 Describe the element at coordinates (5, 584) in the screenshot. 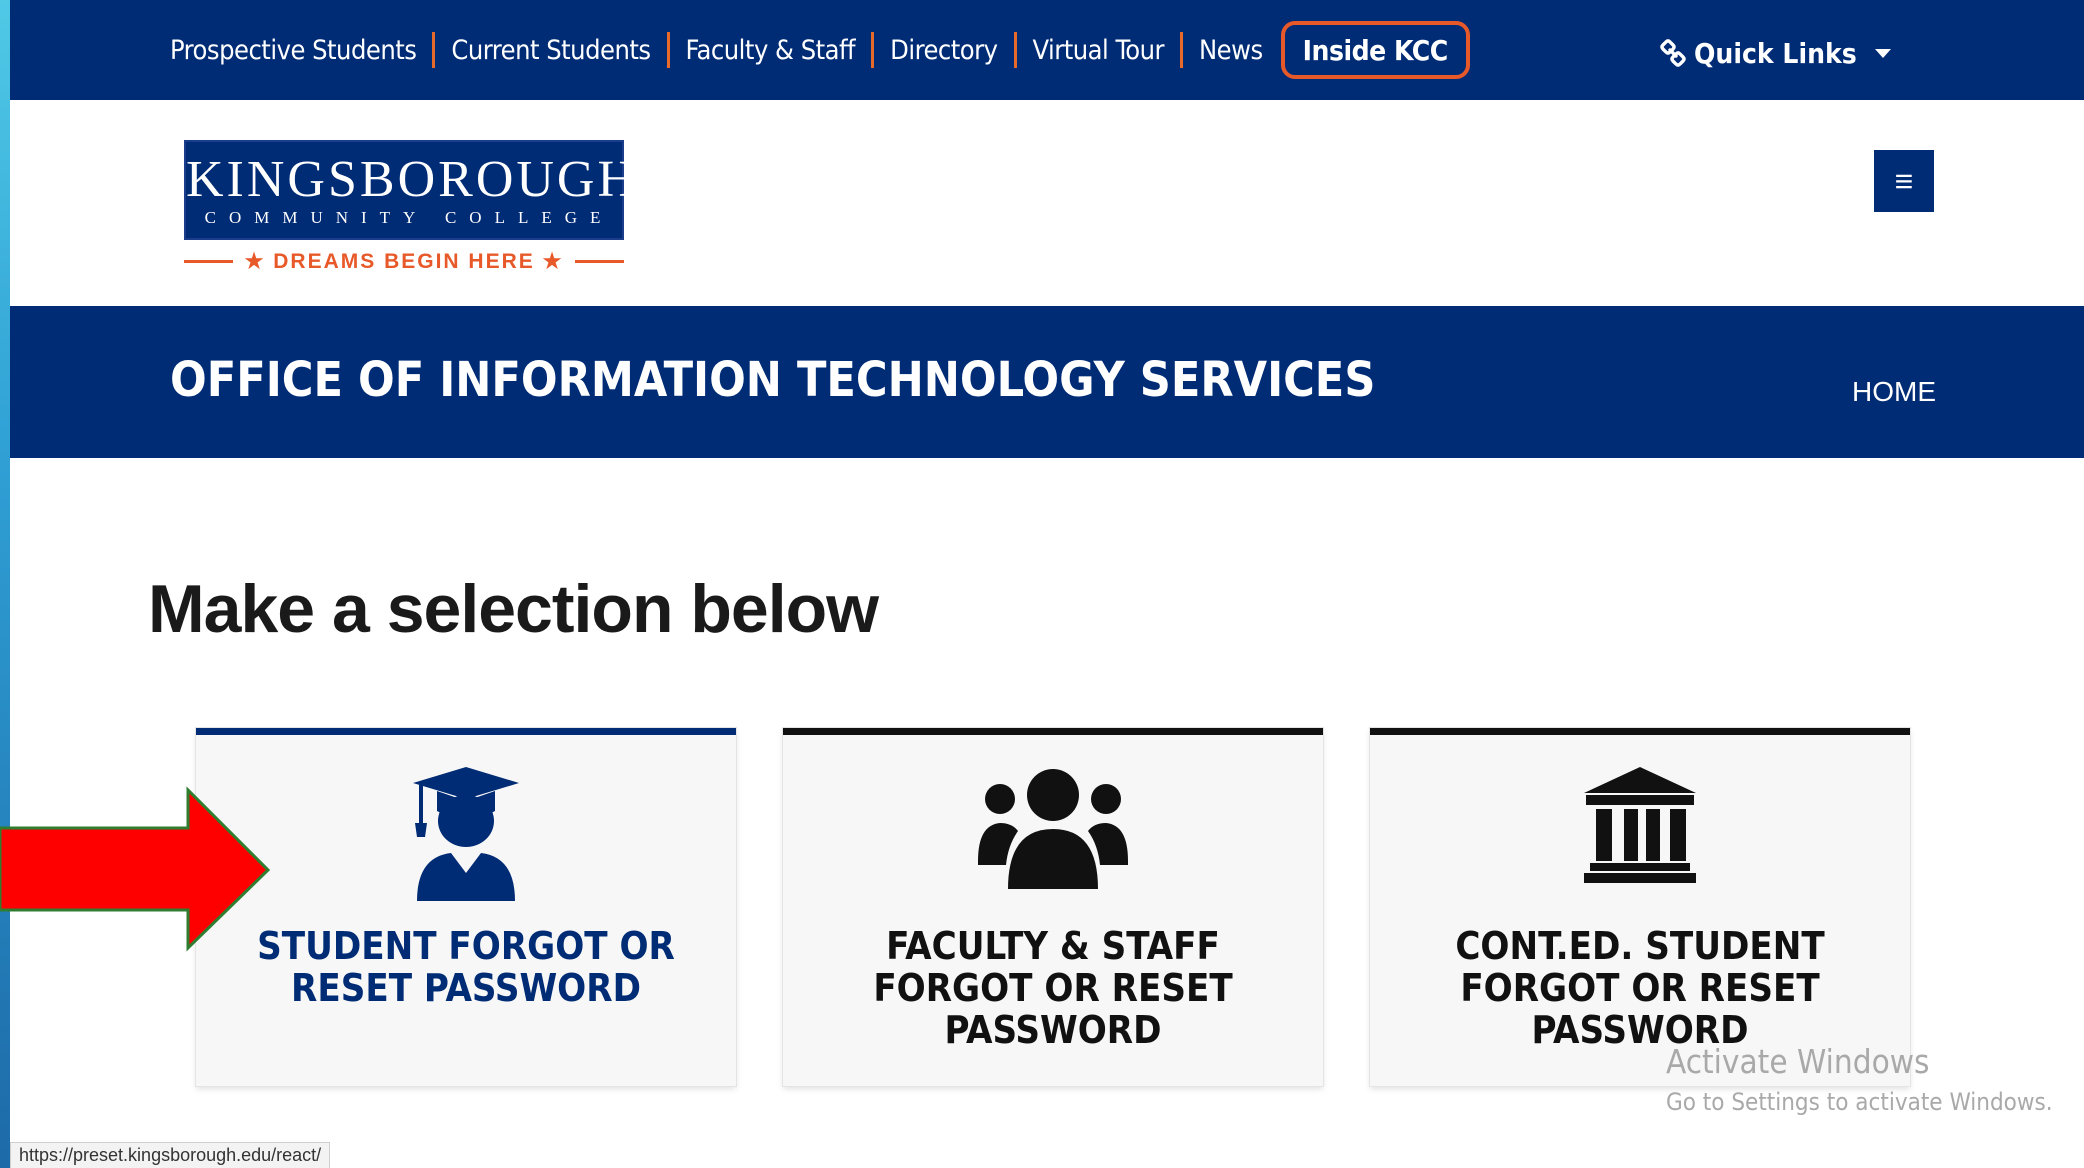

I see `window-left-edge` at that location.